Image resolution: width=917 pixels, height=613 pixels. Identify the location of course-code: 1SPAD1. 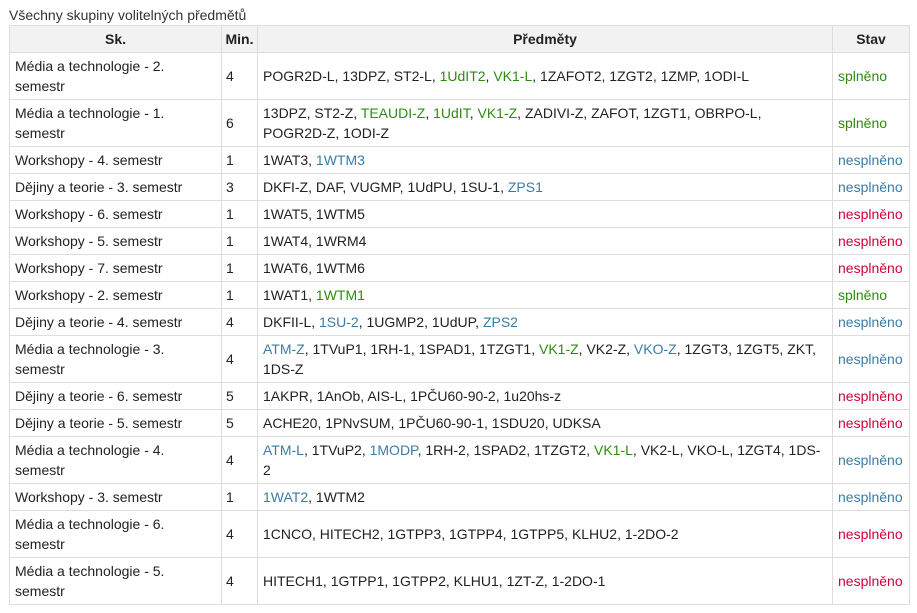
(445, 349).